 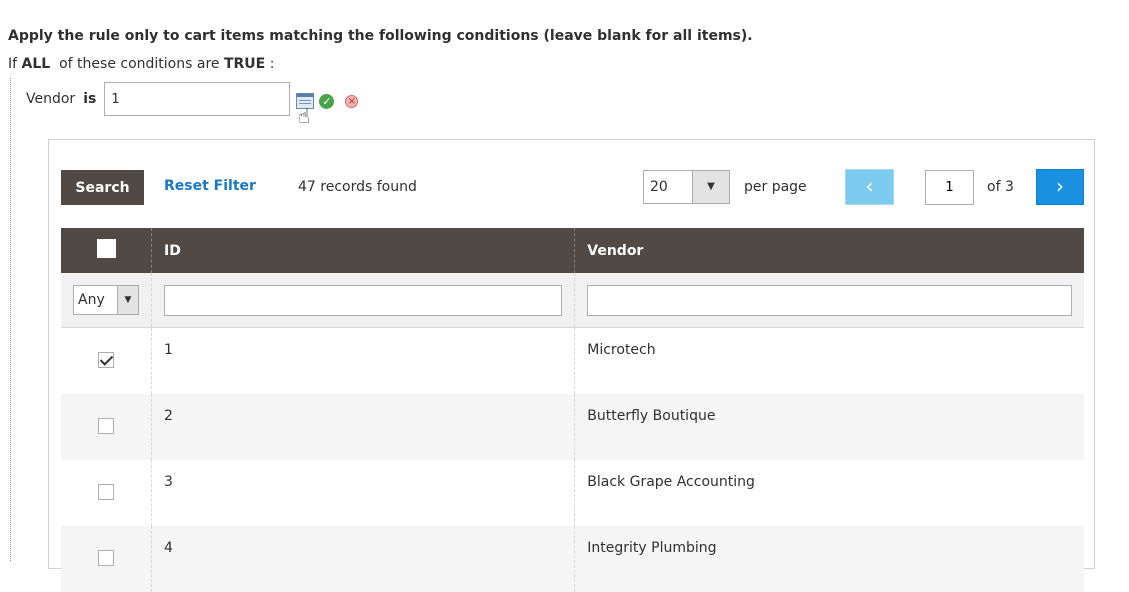 I want to click on select-all-checkbox, so click(x=106, y=248).